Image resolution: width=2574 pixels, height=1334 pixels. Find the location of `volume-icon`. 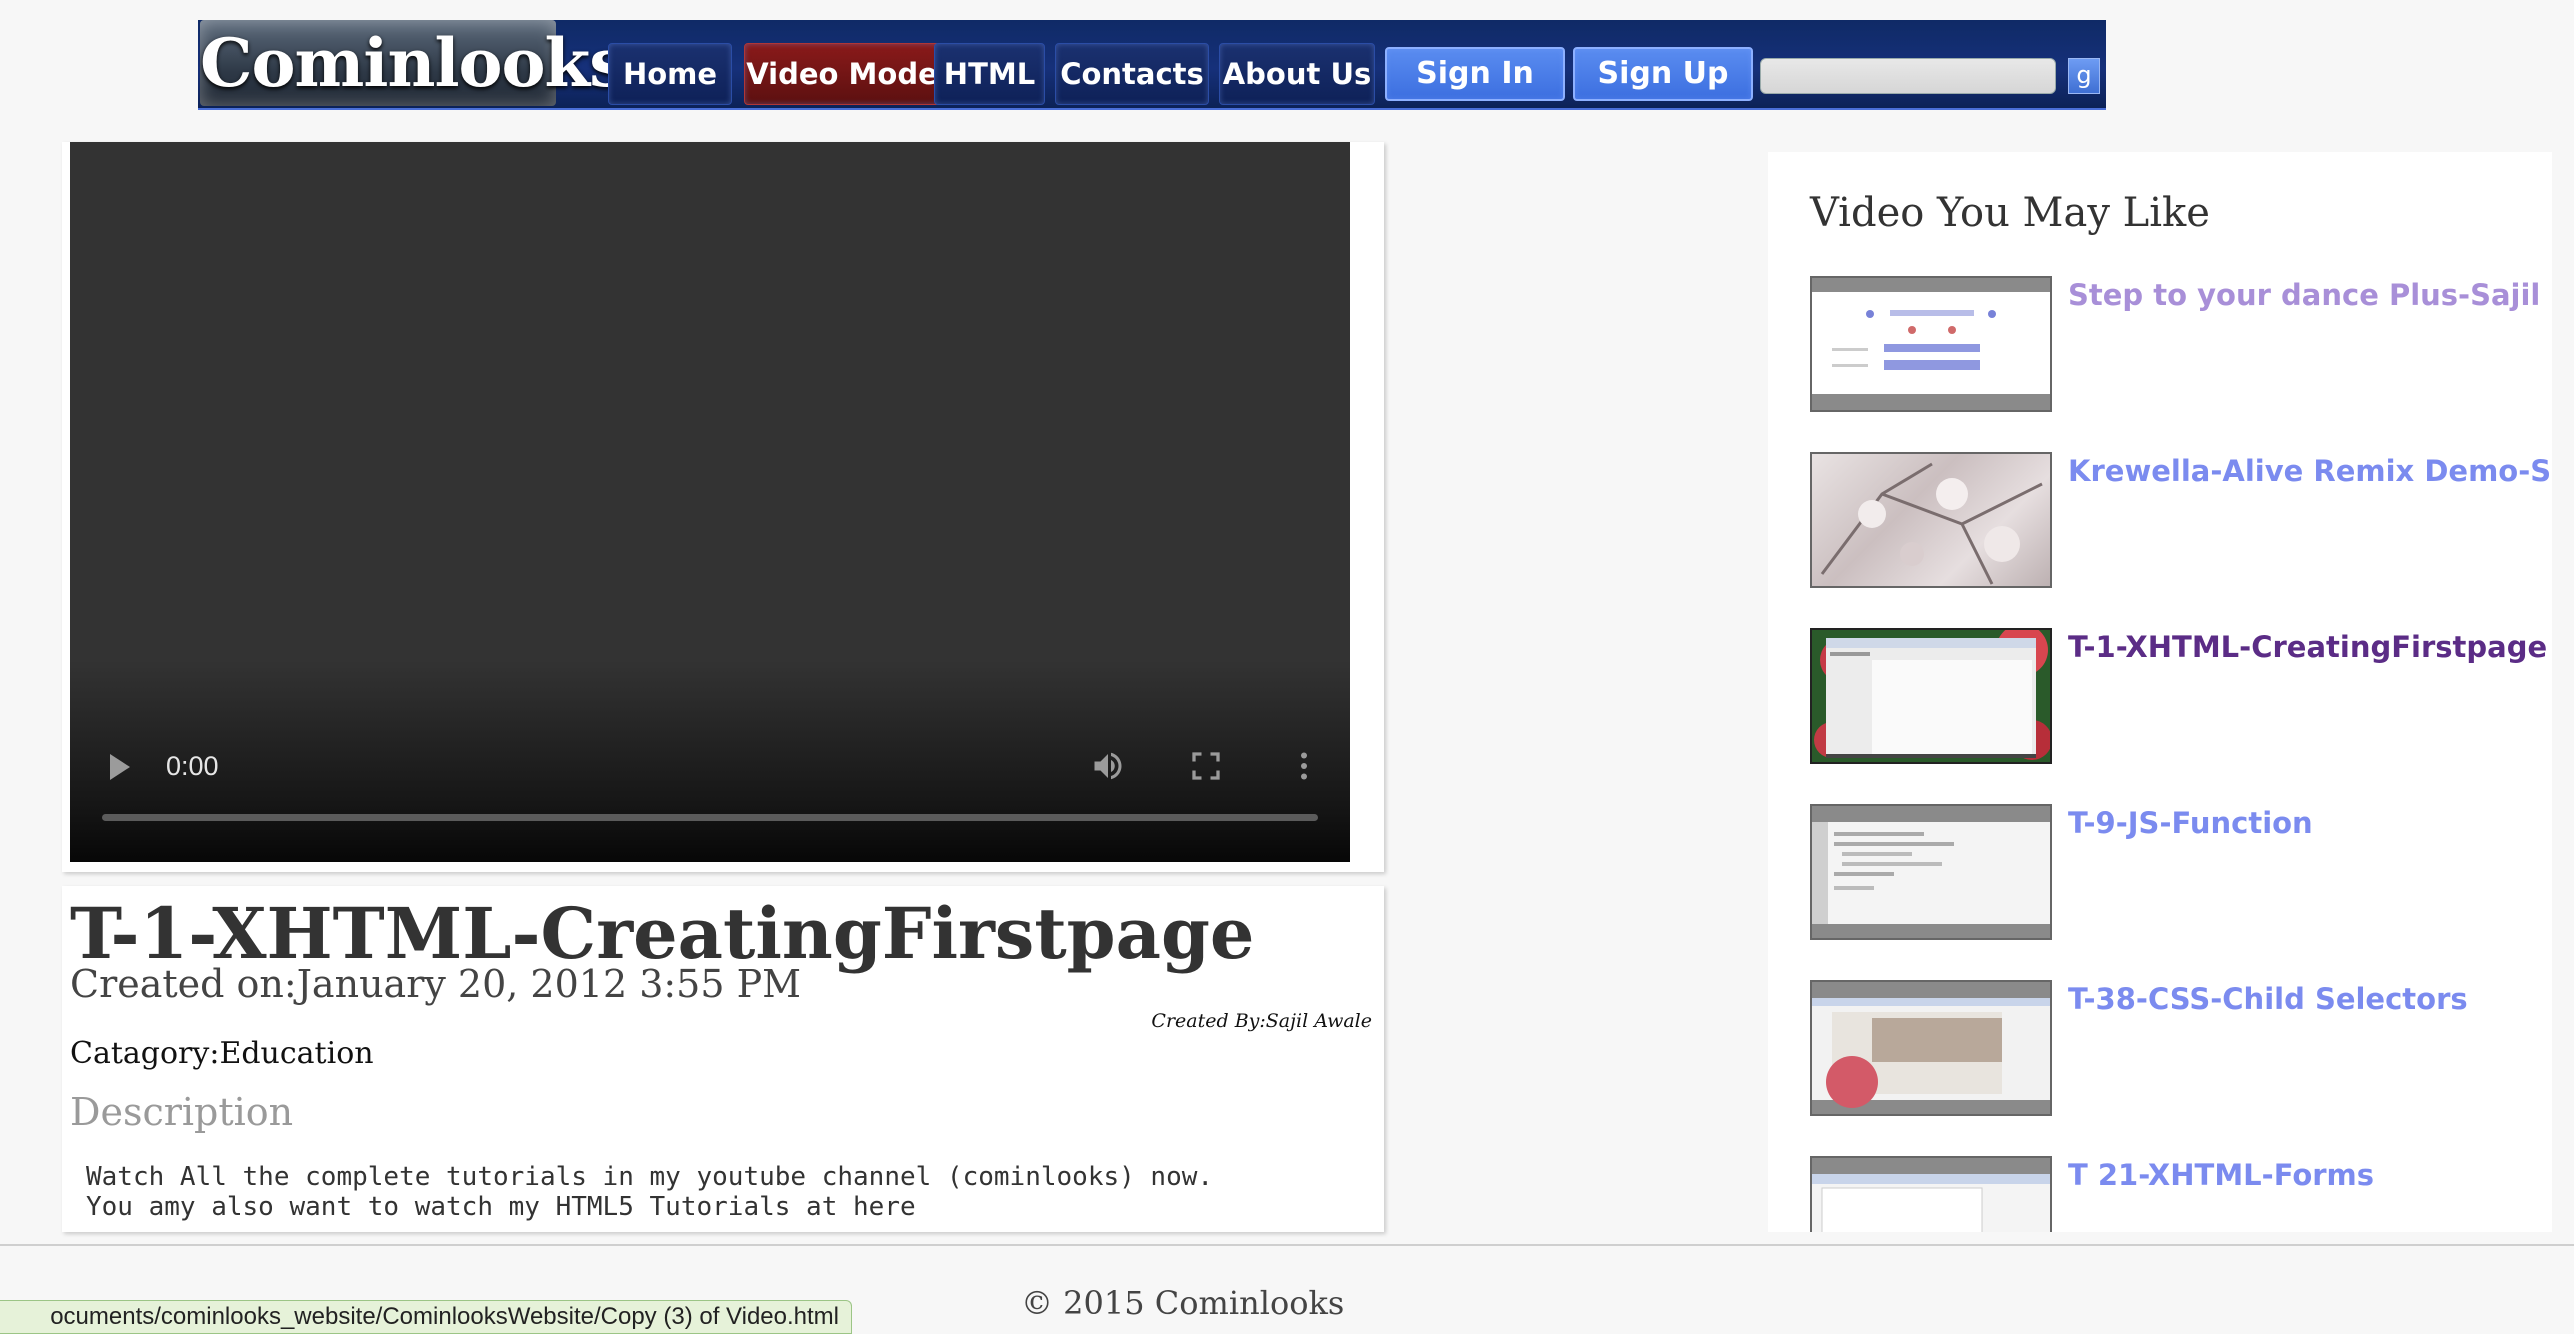

volume-icon is located at coordinates (1108, 766).